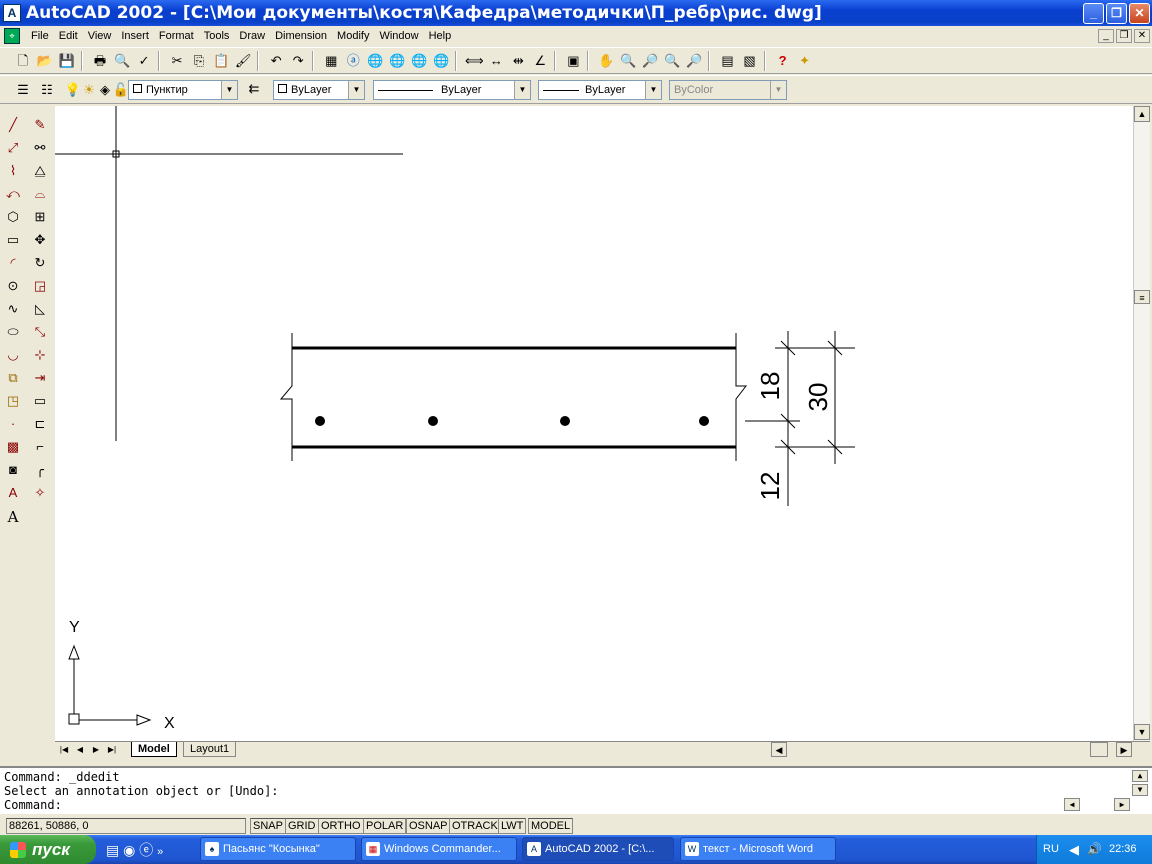 This screenshot has width=1152, height=864. What do you see at coordinates (783, 61) in the screenshot?
I see `help-icon: ?` at bounding box center [783, 61].